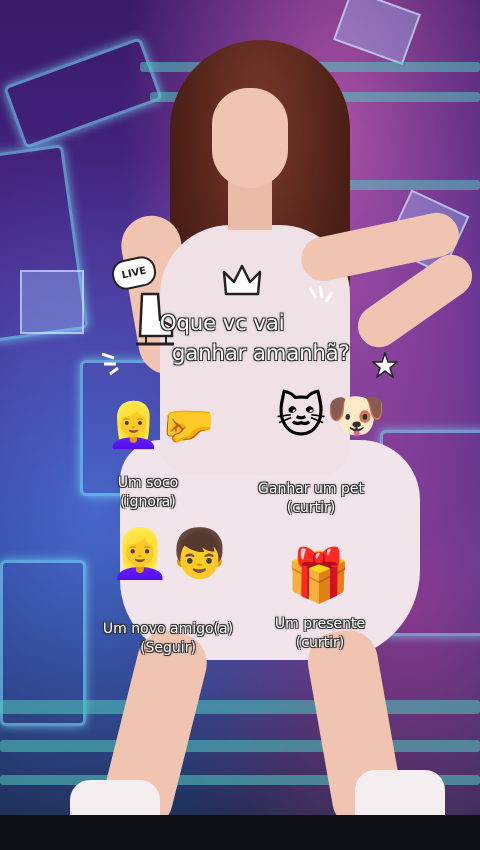 This screenshot has width=480, height=850. I want to click on gift-emoji-icon: 🎁, so click(318, 576).